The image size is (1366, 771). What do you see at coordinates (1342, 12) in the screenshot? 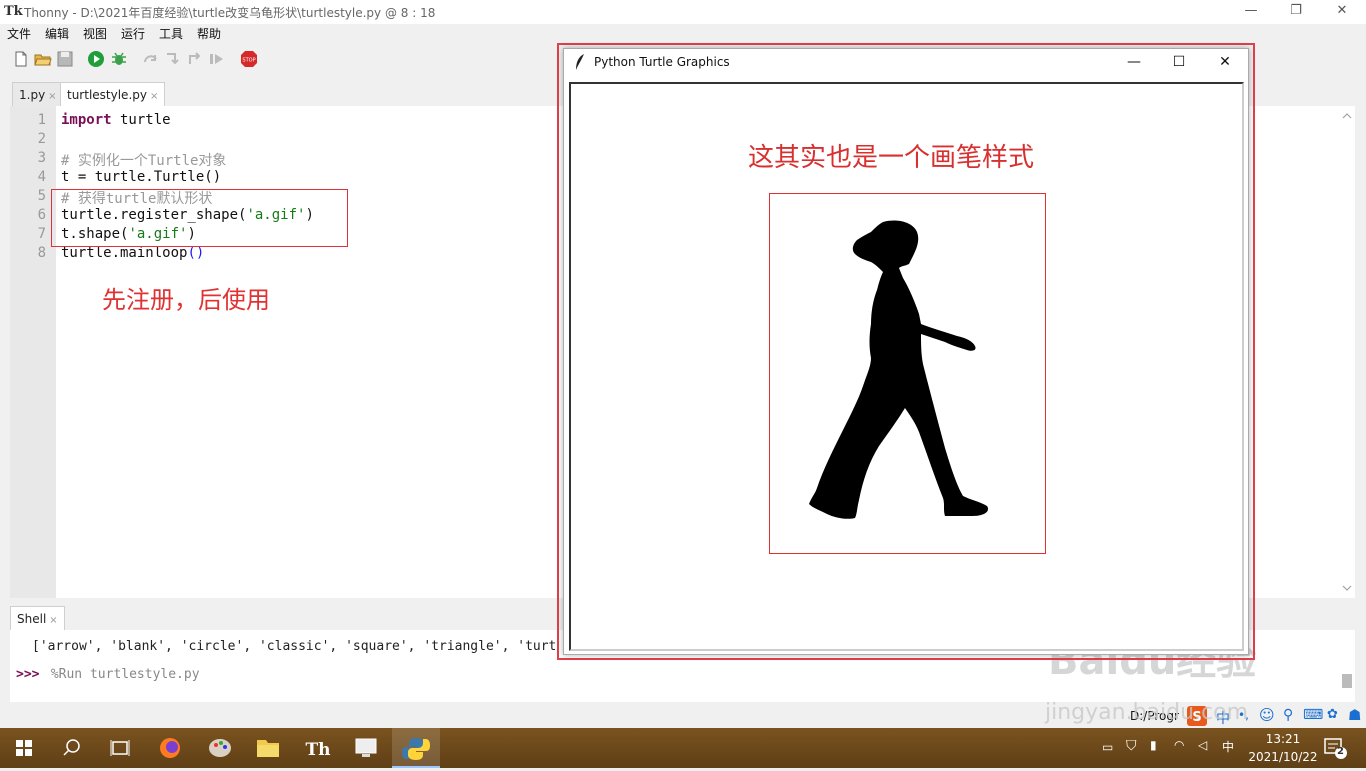
I see `close-button: ✕` at bounding box center [1342, 12].